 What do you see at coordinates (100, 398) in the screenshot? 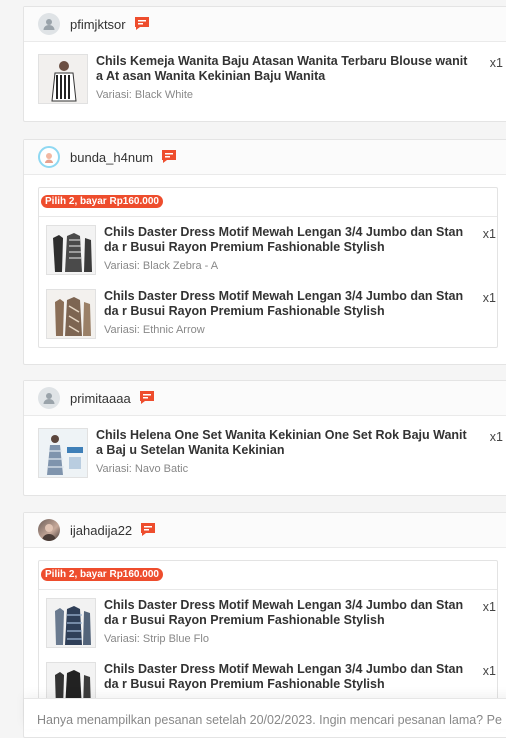
I see `buyer-username: primitaaaa` at bounding box center [100, 398].